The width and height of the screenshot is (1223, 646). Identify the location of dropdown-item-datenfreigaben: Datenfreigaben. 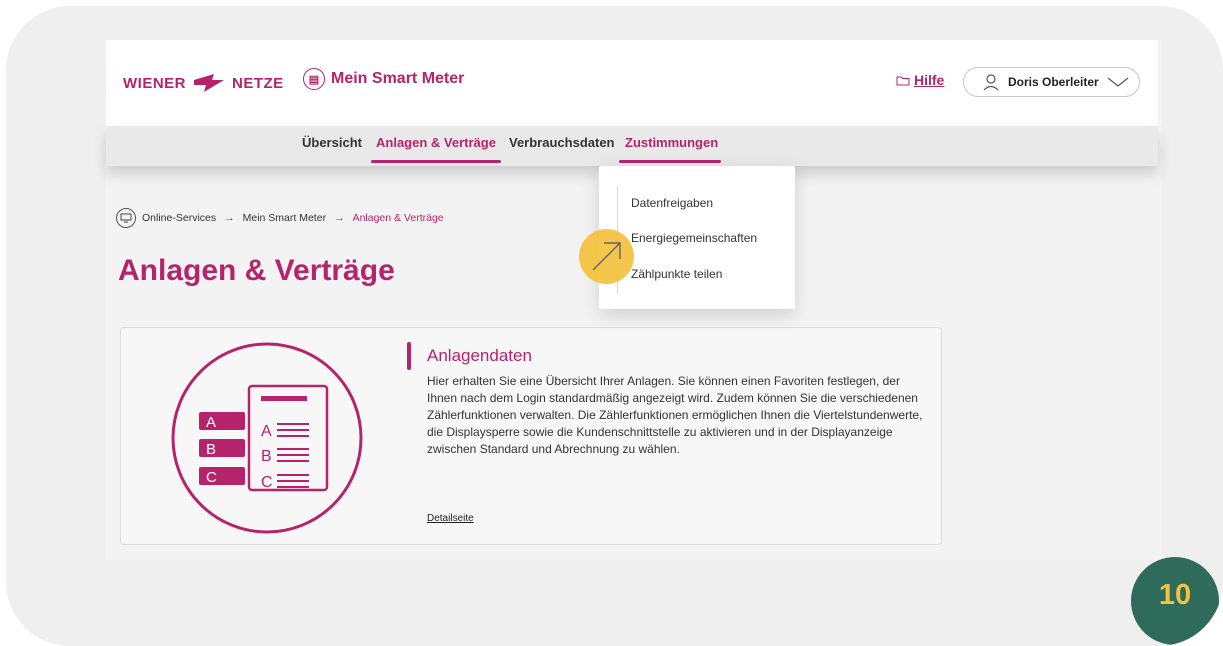
(672, 203).